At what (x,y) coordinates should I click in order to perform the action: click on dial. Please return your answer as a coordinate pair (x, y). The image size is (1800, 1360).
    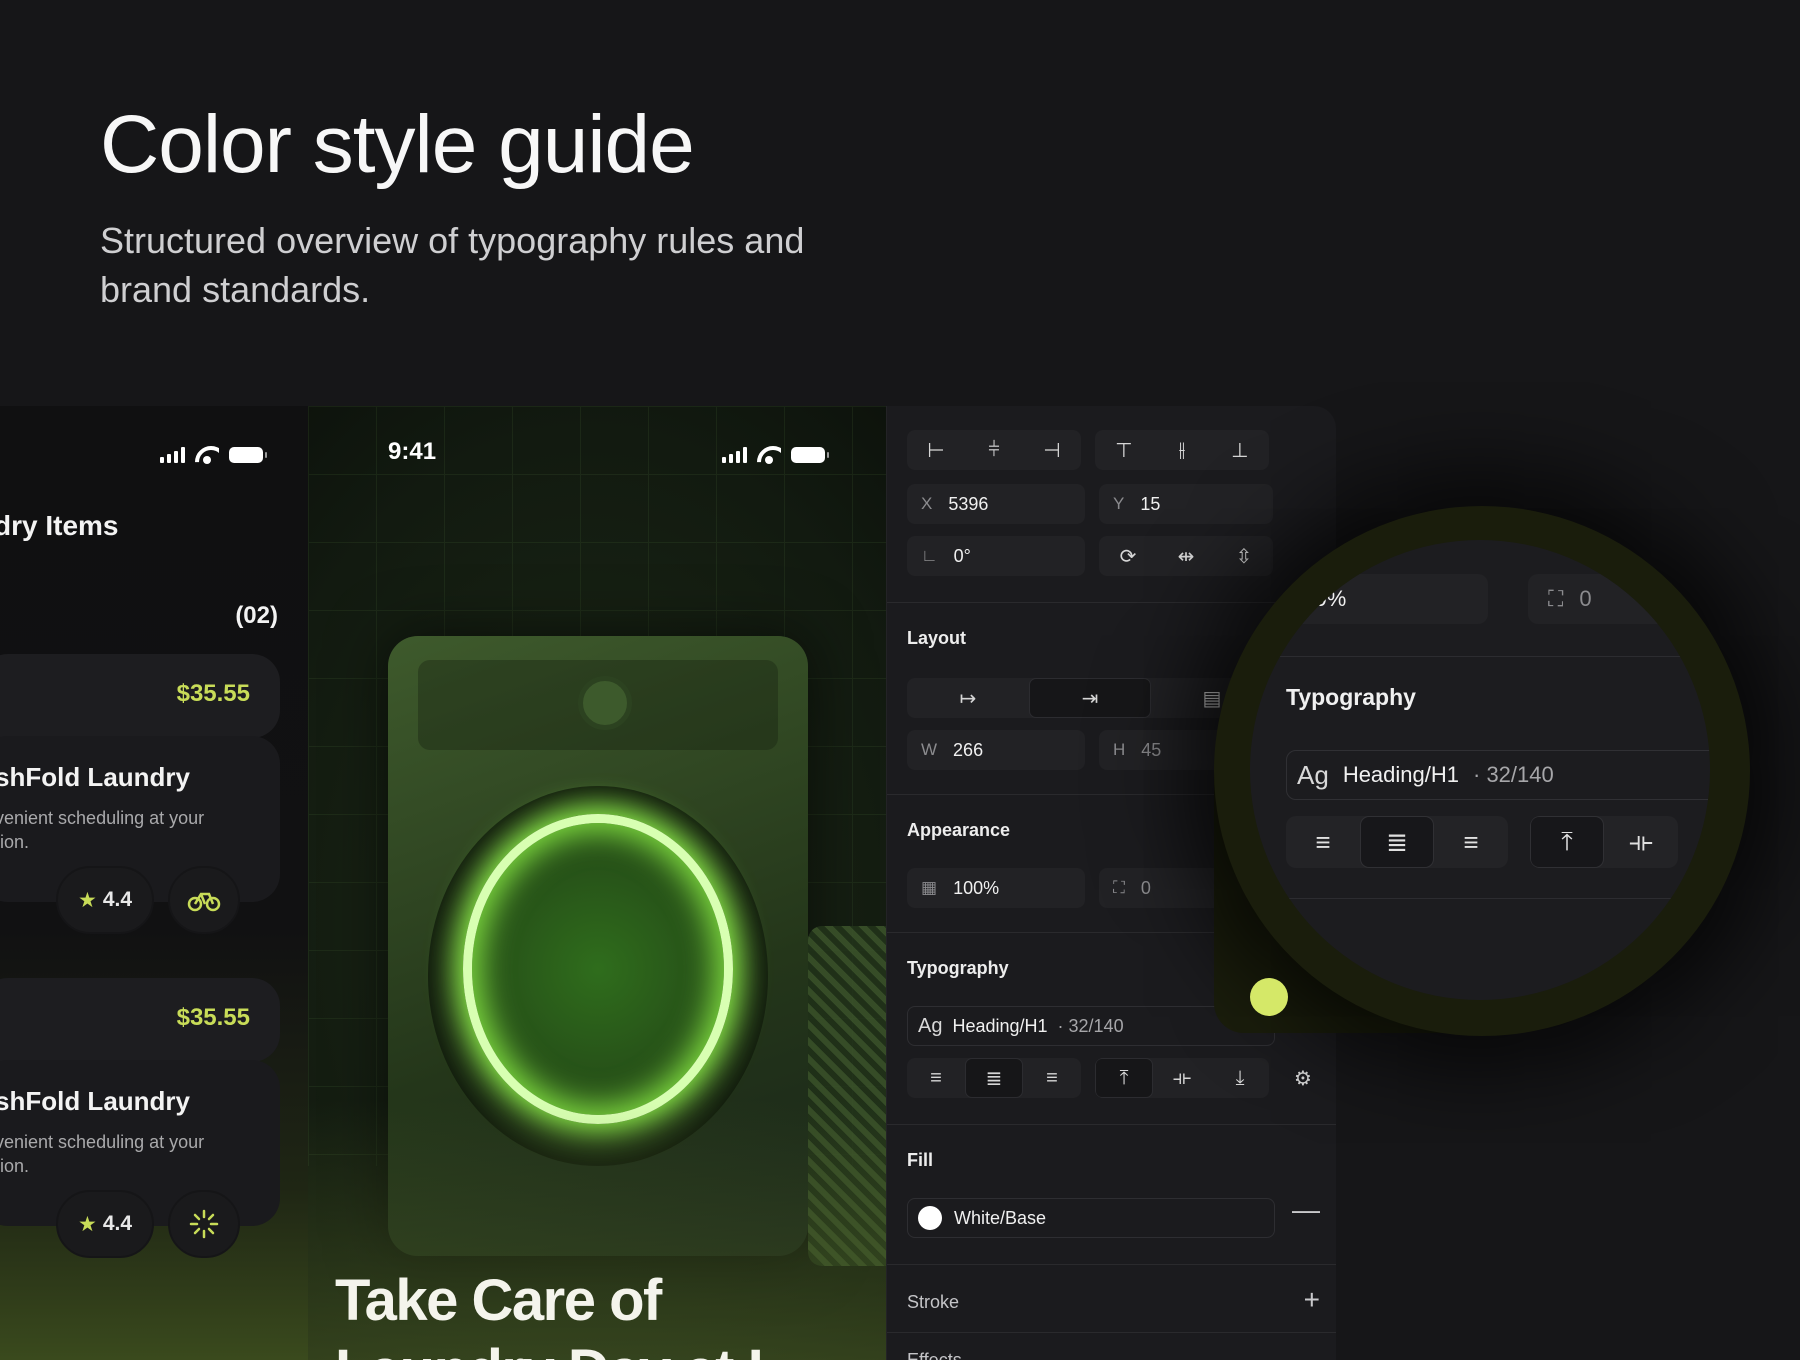
    Looking at the image, I should click on (605, 703).